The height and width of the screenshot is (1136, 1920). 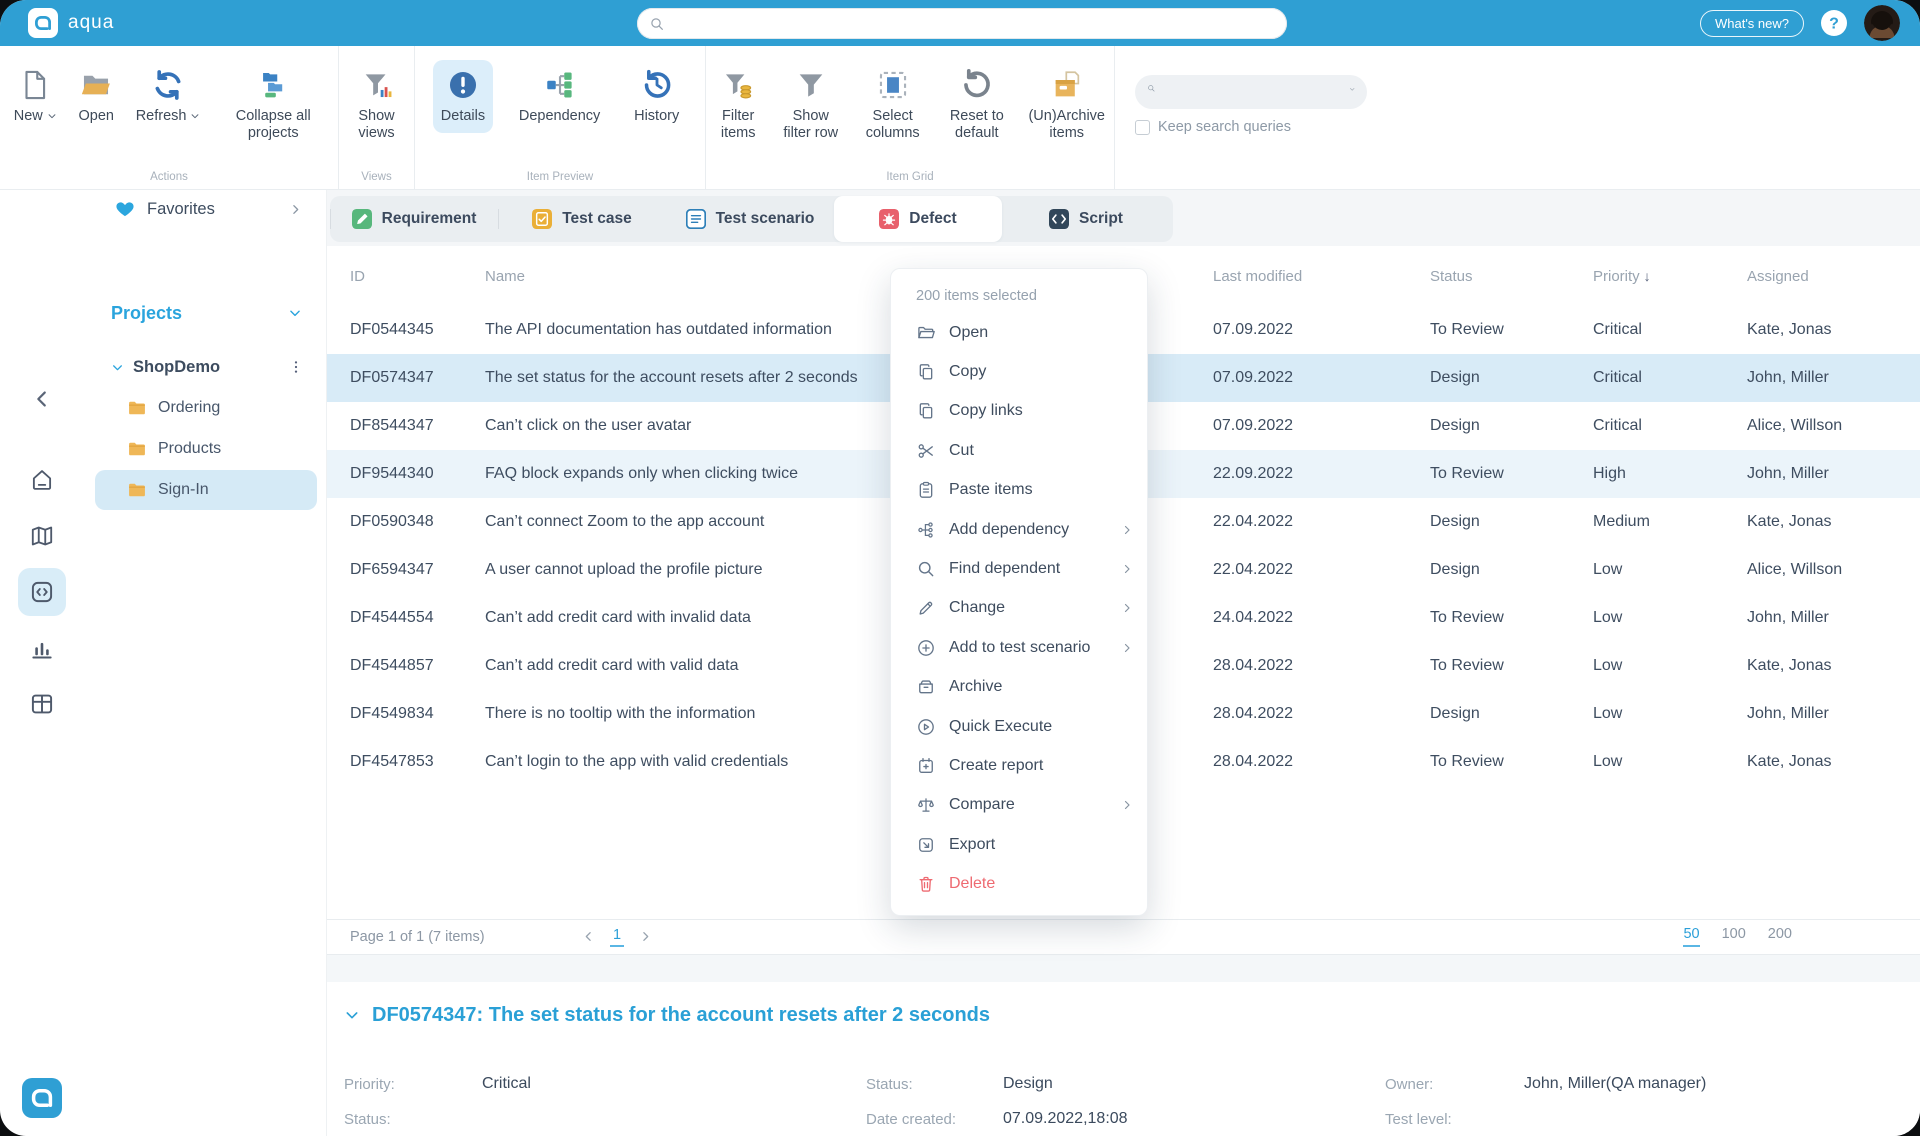 I want to click on bar-chart-icon, so click(x=42, y=648).